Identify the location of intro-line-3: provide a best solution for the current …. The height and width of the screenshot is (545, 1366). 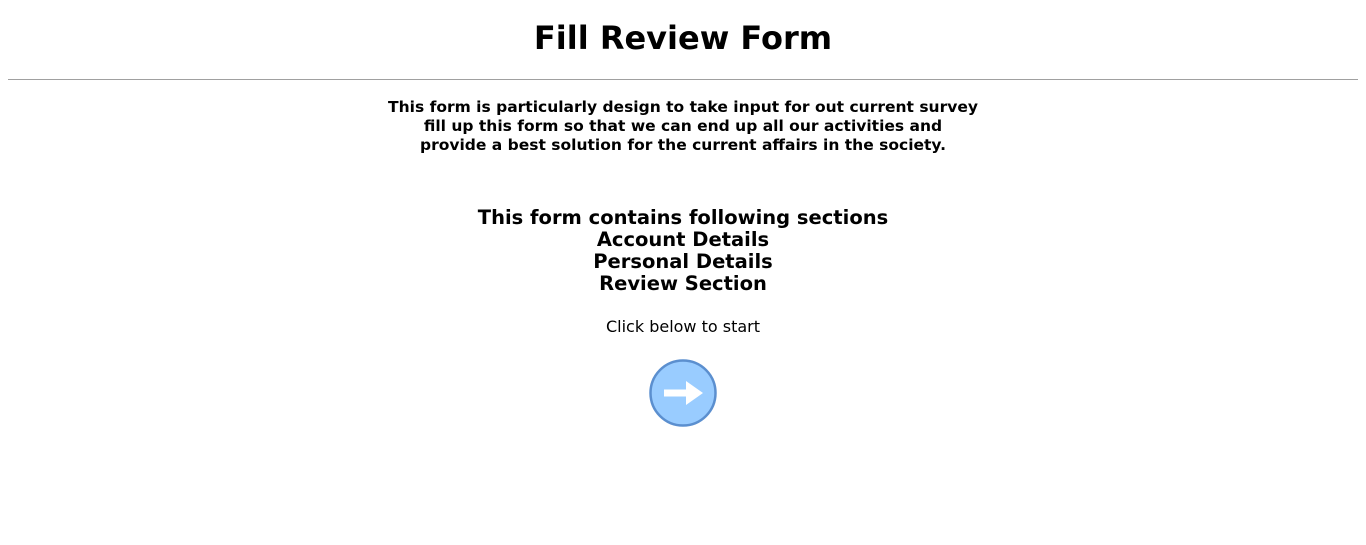
(683, 145).